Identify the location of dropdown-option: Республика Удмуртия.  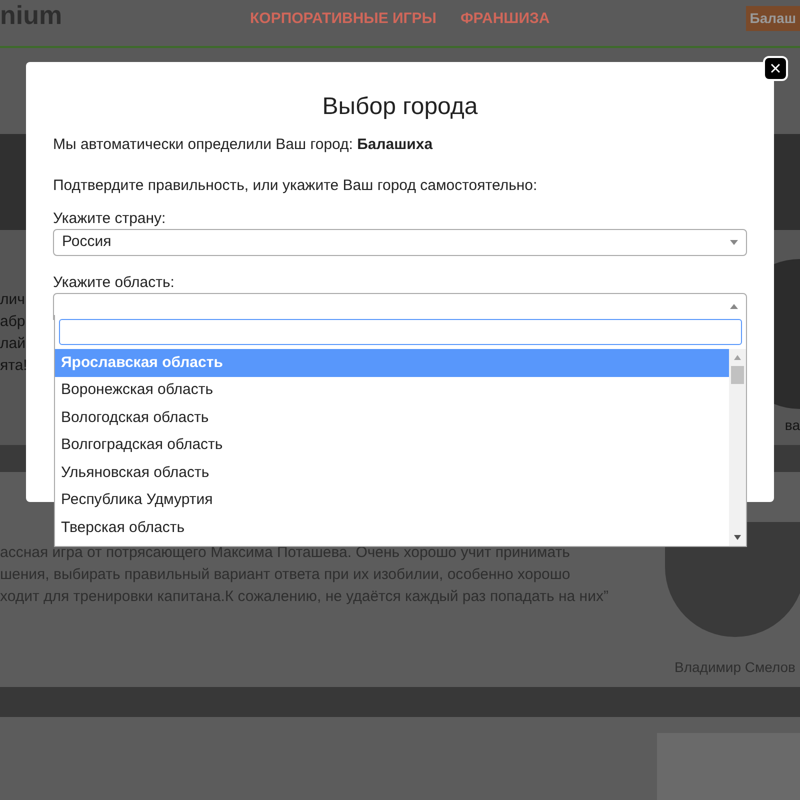
(392, 500).